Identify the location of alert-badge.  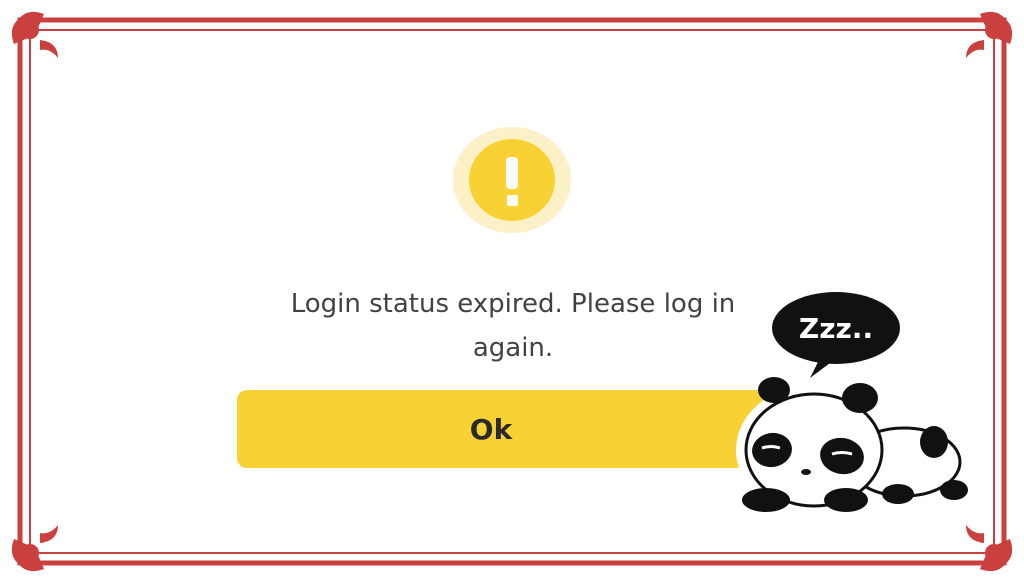
(512, 180).